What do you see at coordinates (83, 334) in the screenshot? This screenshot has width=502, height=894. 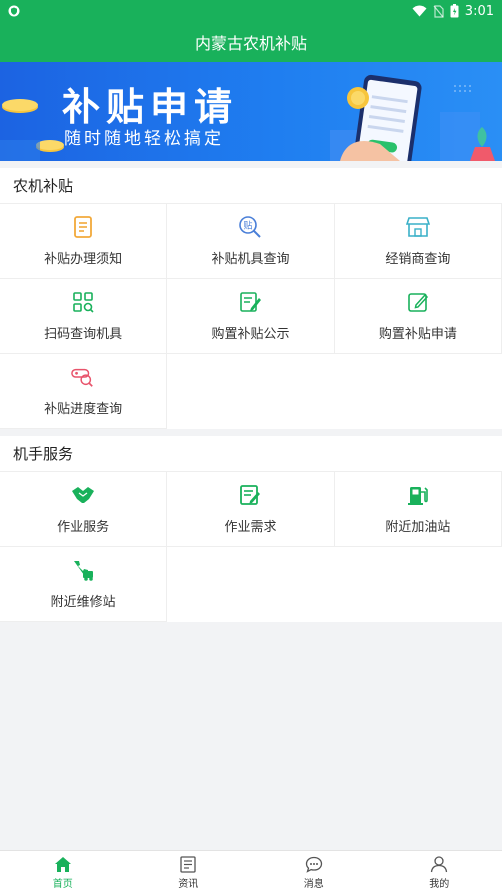 I see `grid-item-label: 扫码查询机具` at bounding box center [83, 334].